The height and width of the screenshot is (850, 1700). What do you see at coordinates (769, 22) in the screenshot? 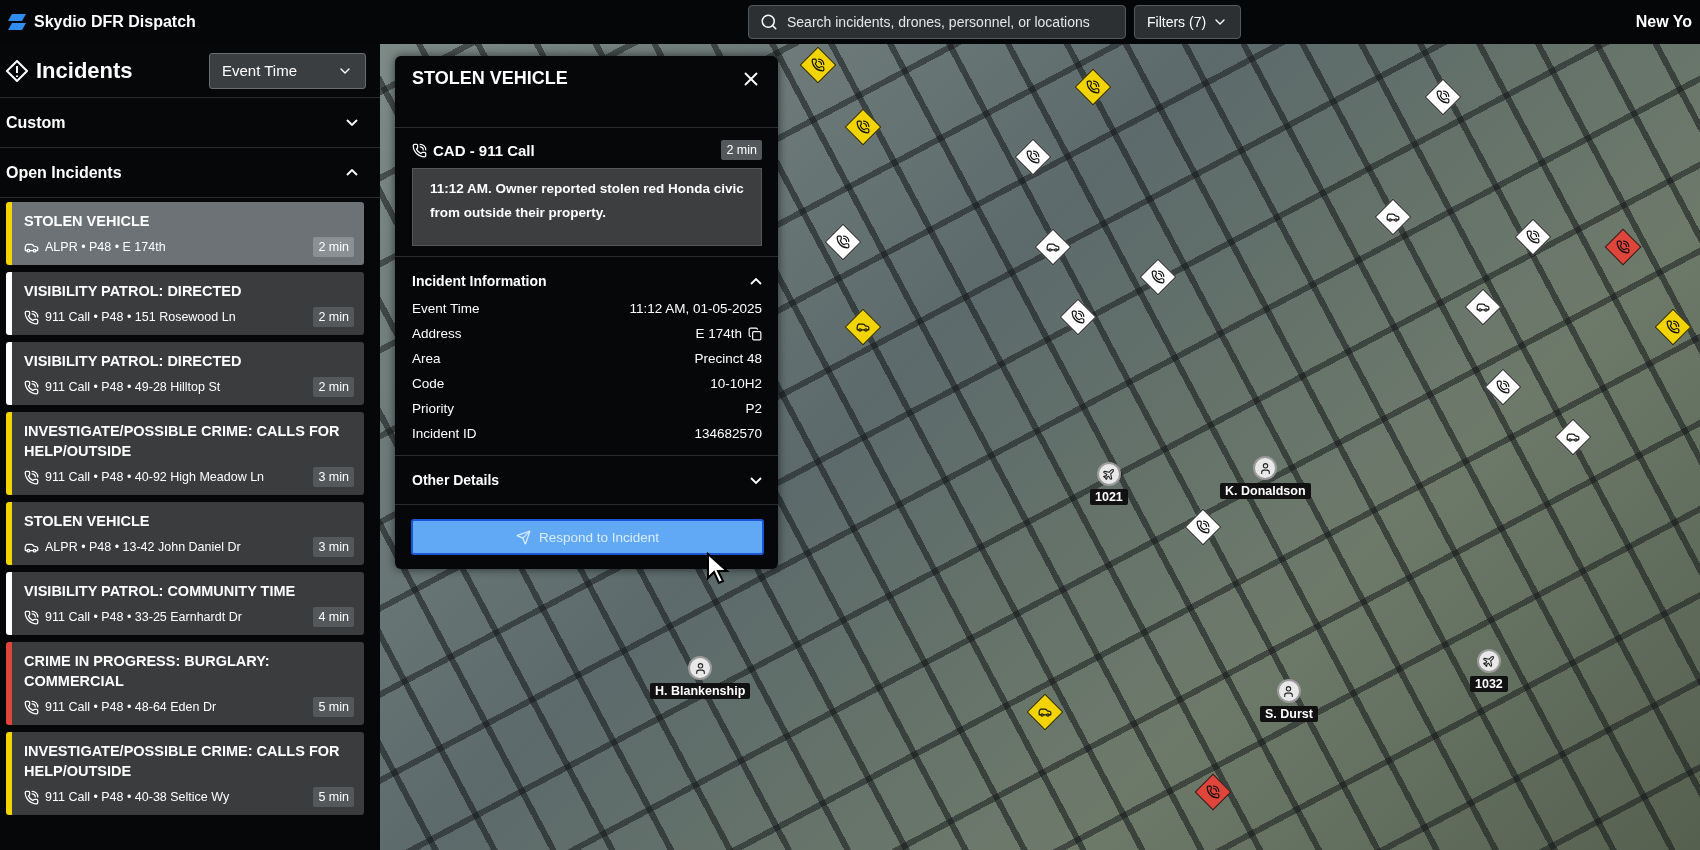
I see `search-icon` at bounding box center [769, 22].